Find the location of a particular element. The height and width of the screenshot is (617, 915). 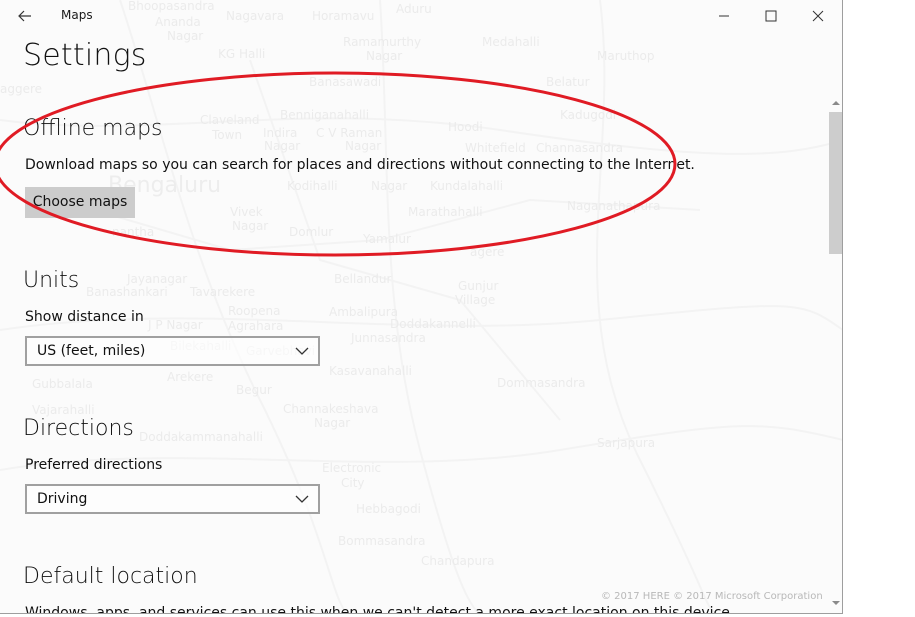

minimize-button is located at coordinates (724, 16).